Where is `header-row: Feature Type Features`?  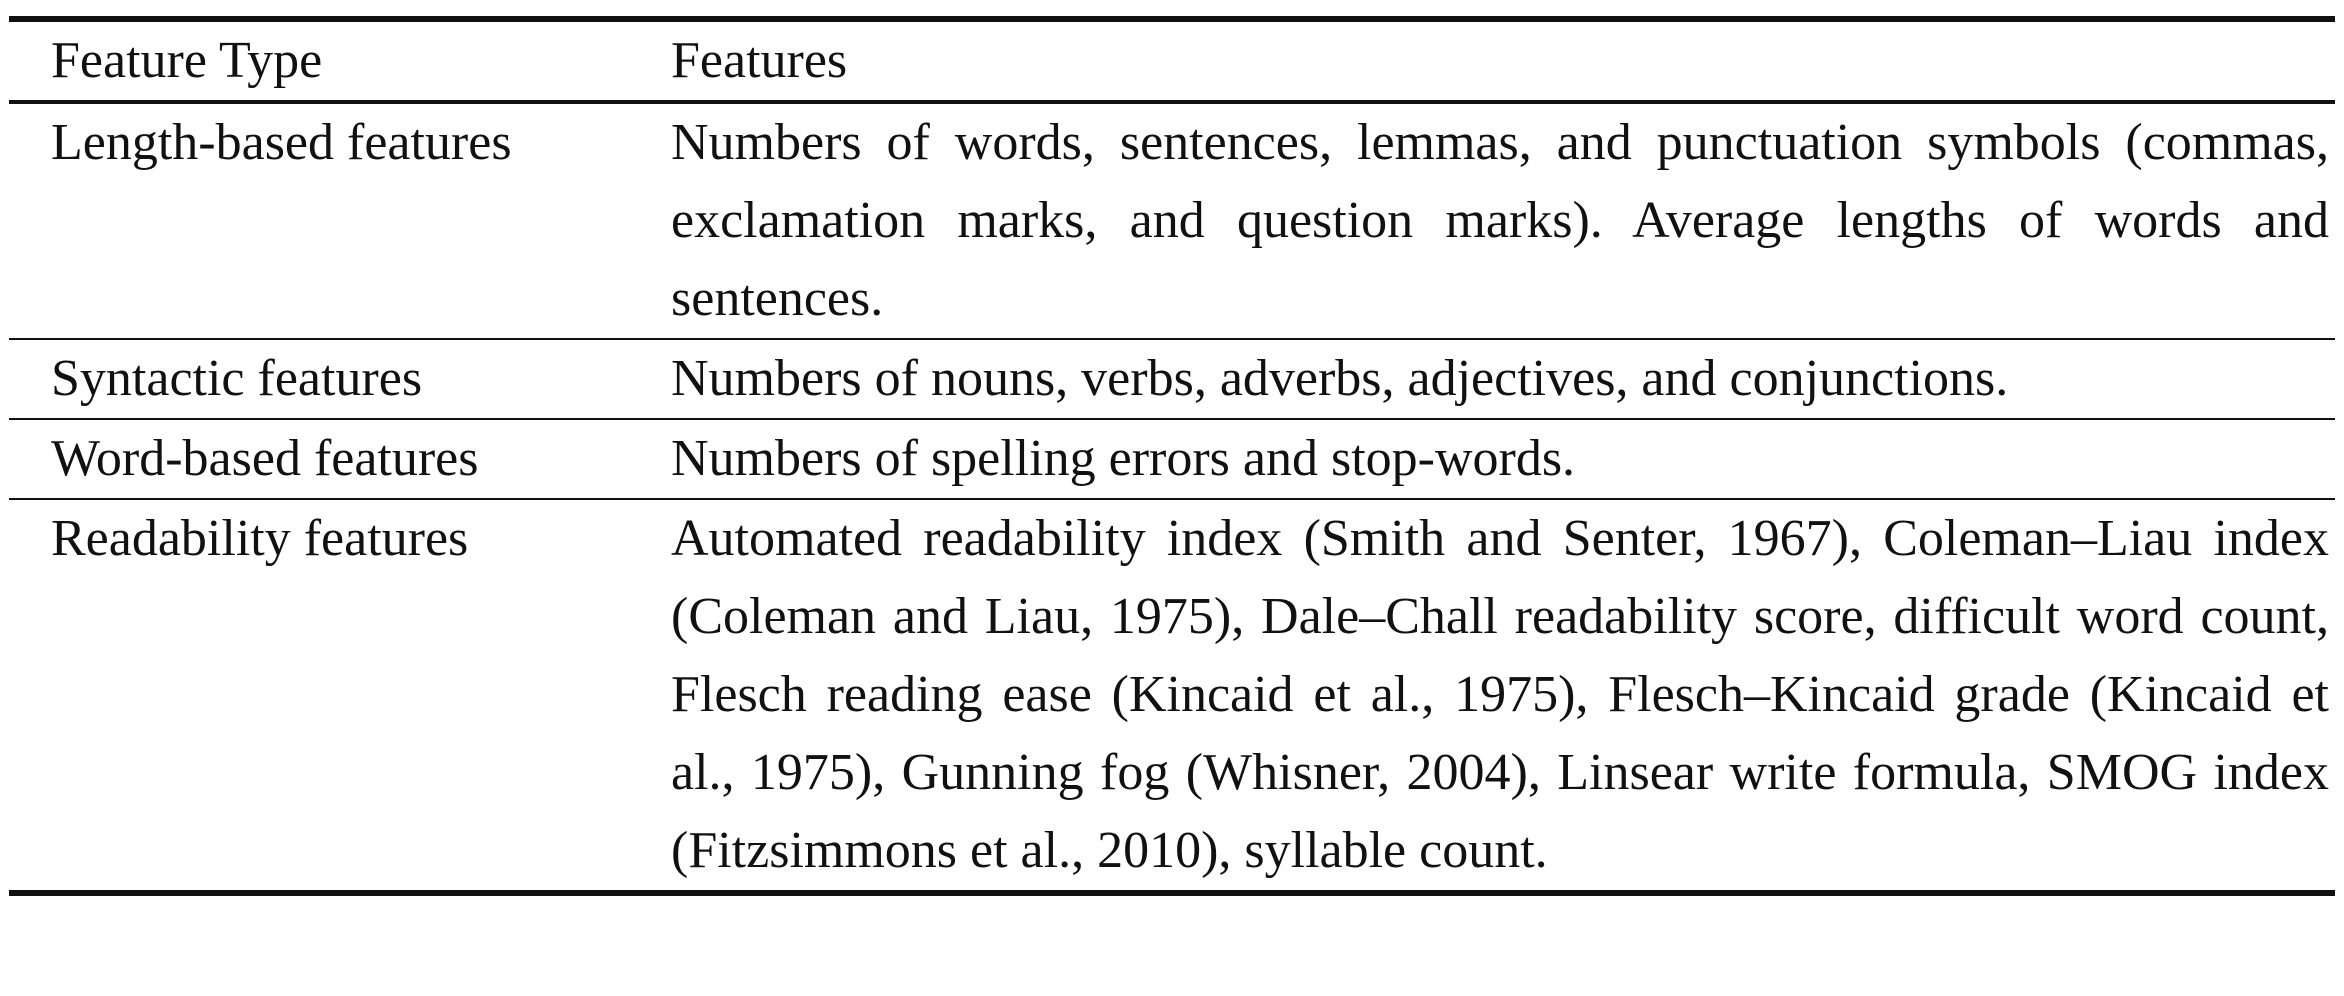
header-row: Feature Type Features is located at coordinates (1172, 60).